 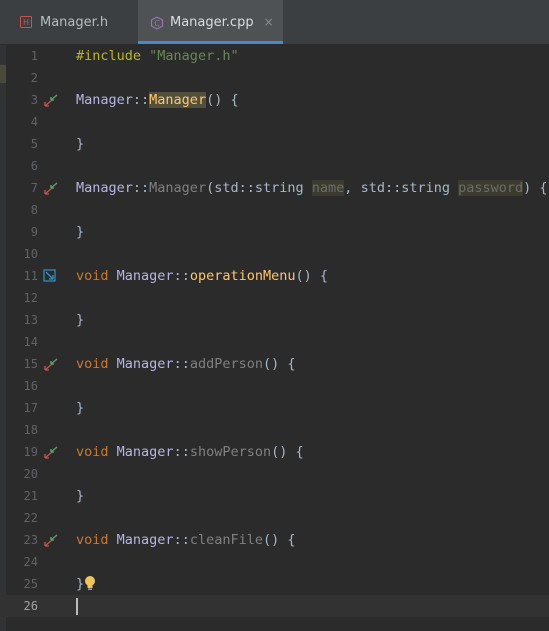 I want to click on function-name: operationMenu, so click(x=242, y=276).